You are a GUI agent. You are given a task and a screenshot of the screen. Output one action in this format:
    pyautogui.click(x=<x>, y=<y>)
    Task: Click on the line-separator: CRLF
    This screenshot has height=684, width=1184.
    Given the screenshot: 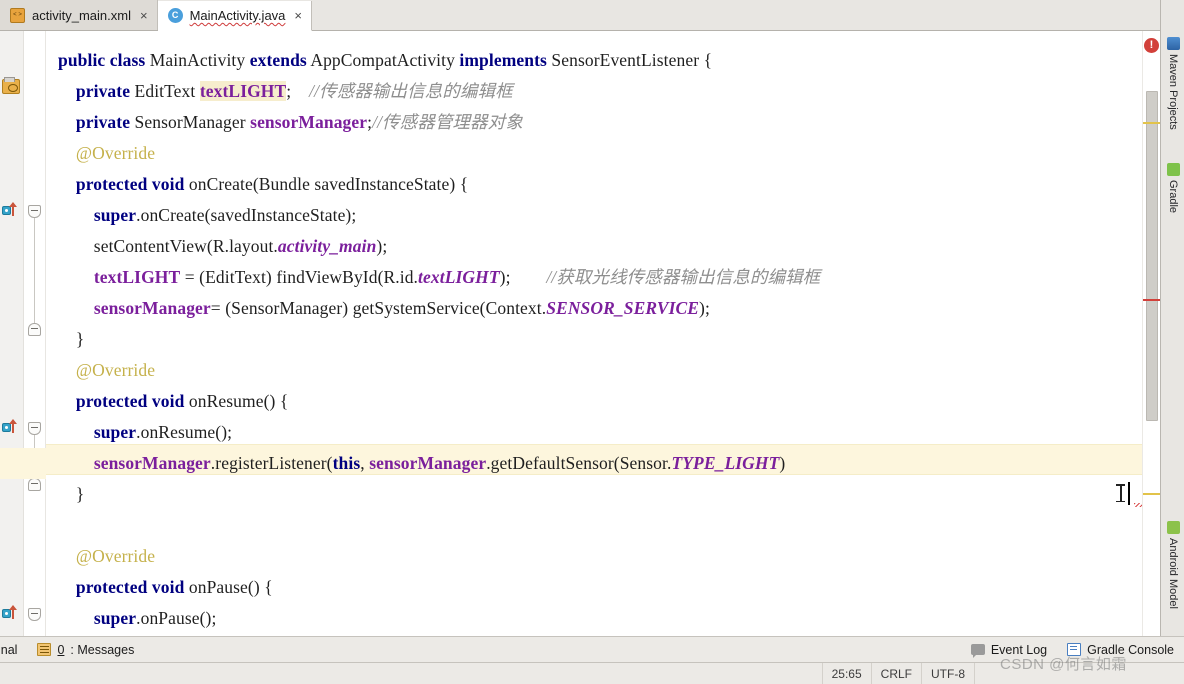 What is the action you would take?
    pyautogui.click(x=895, y=673)
    